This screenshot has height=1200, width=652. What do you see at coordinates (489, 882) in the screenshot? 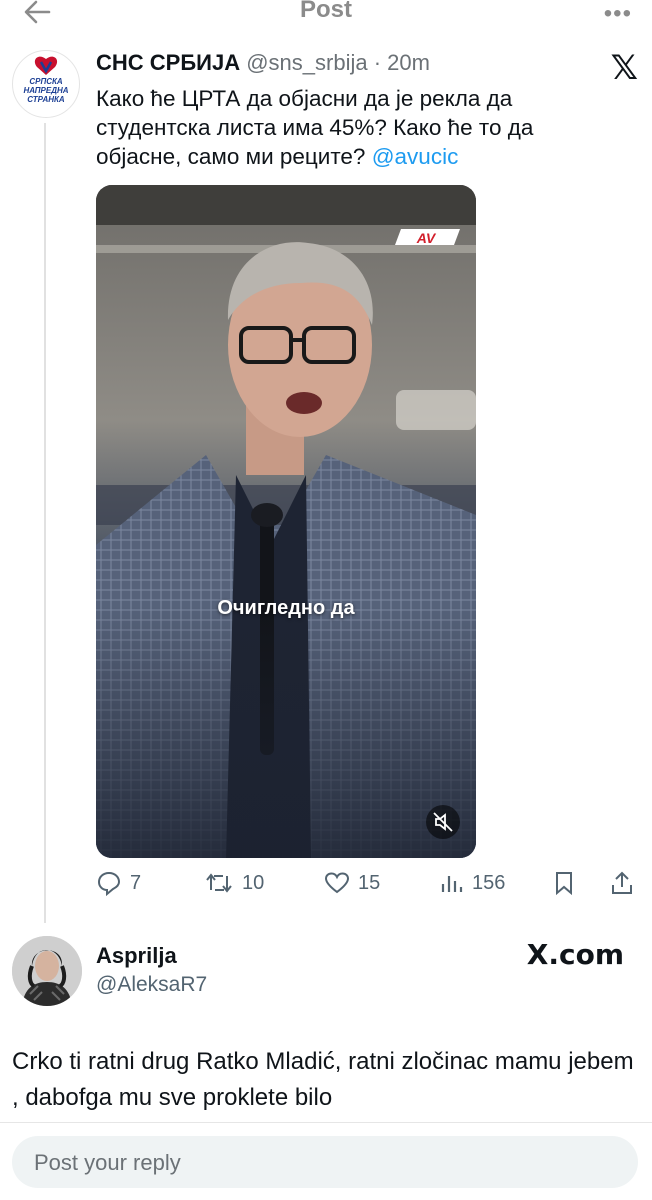
I see `views-count: 156` at bounding box center [489, 882].